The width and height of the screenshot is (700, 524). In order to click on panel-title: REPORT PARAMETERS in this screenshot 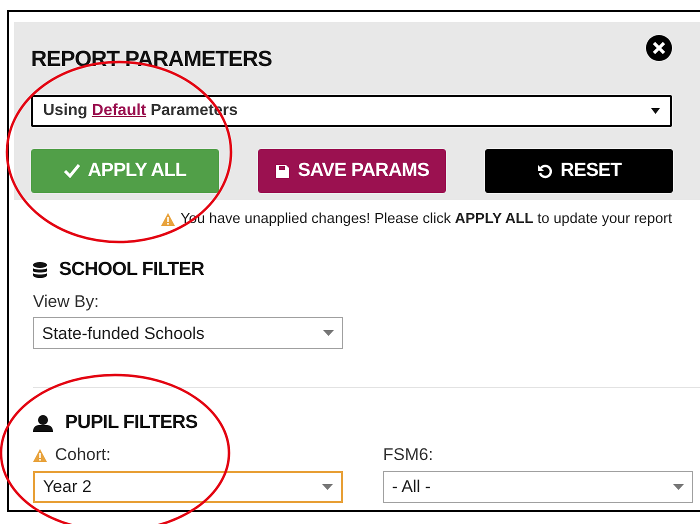, I will do `click(151, 59)`.